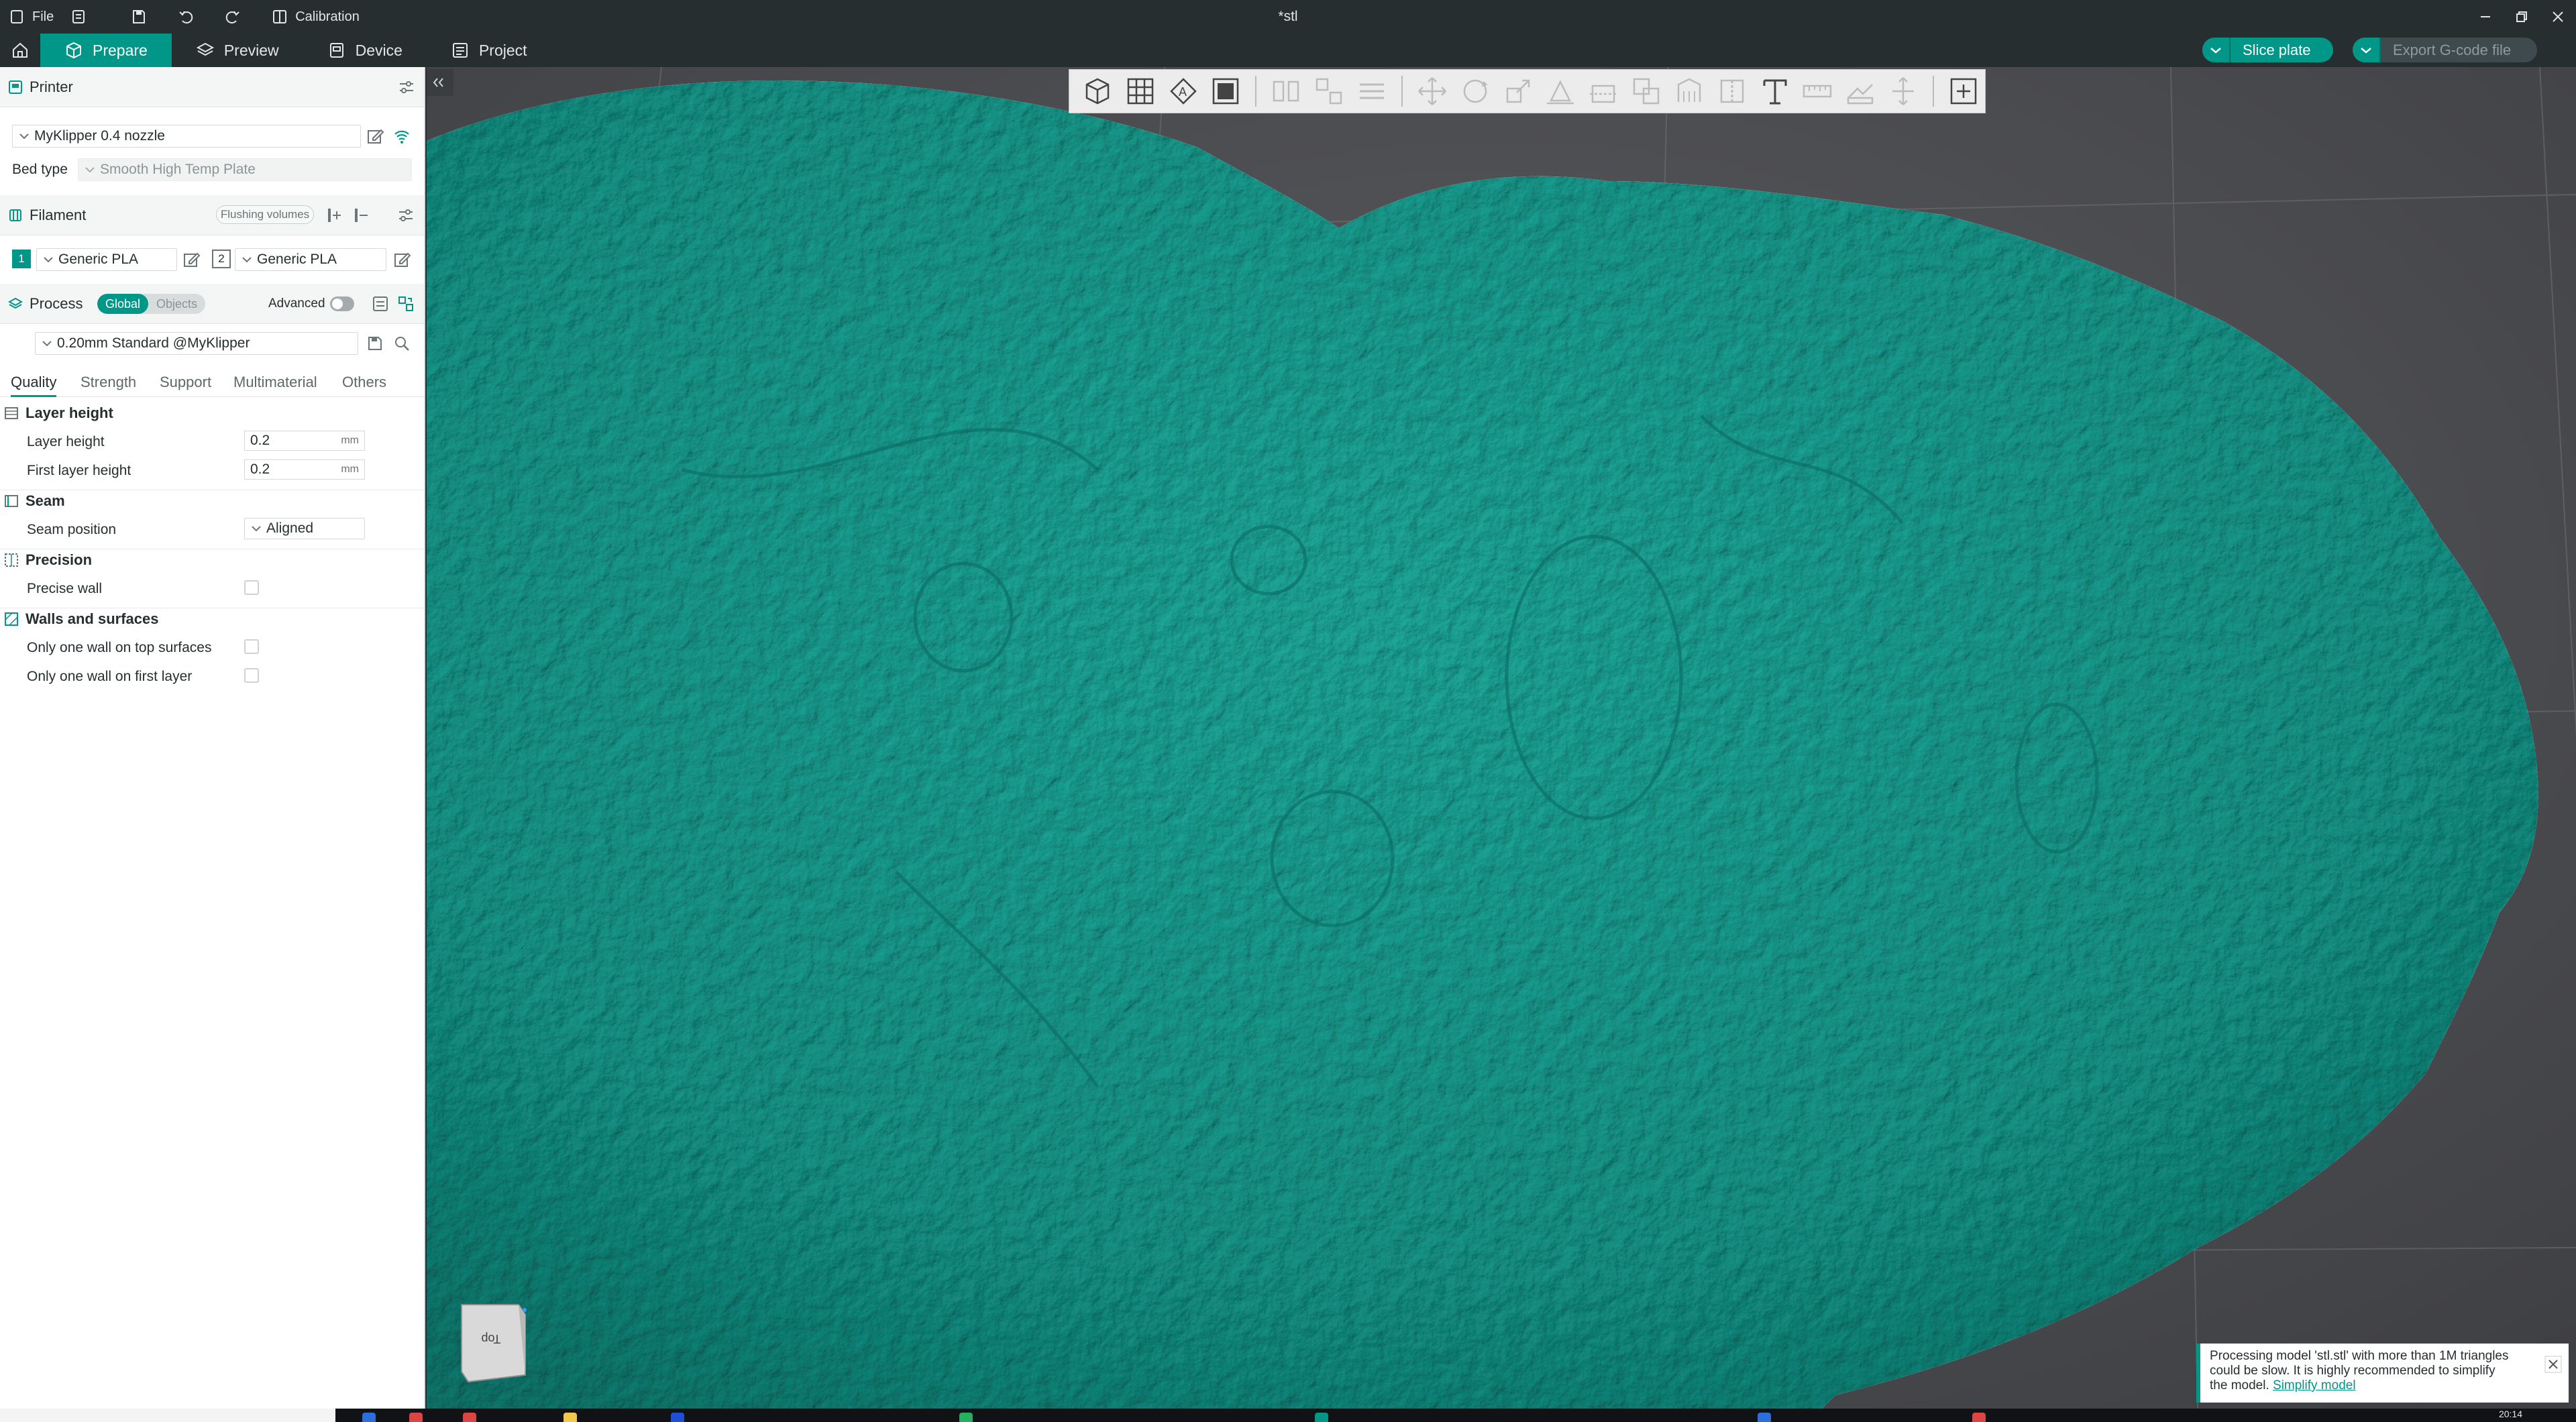 This screenshot has width=2576, height=1422. Describe the element at coordinates (327, 17) in the screenshot. I see `calibration-label: Calibration` at that location.